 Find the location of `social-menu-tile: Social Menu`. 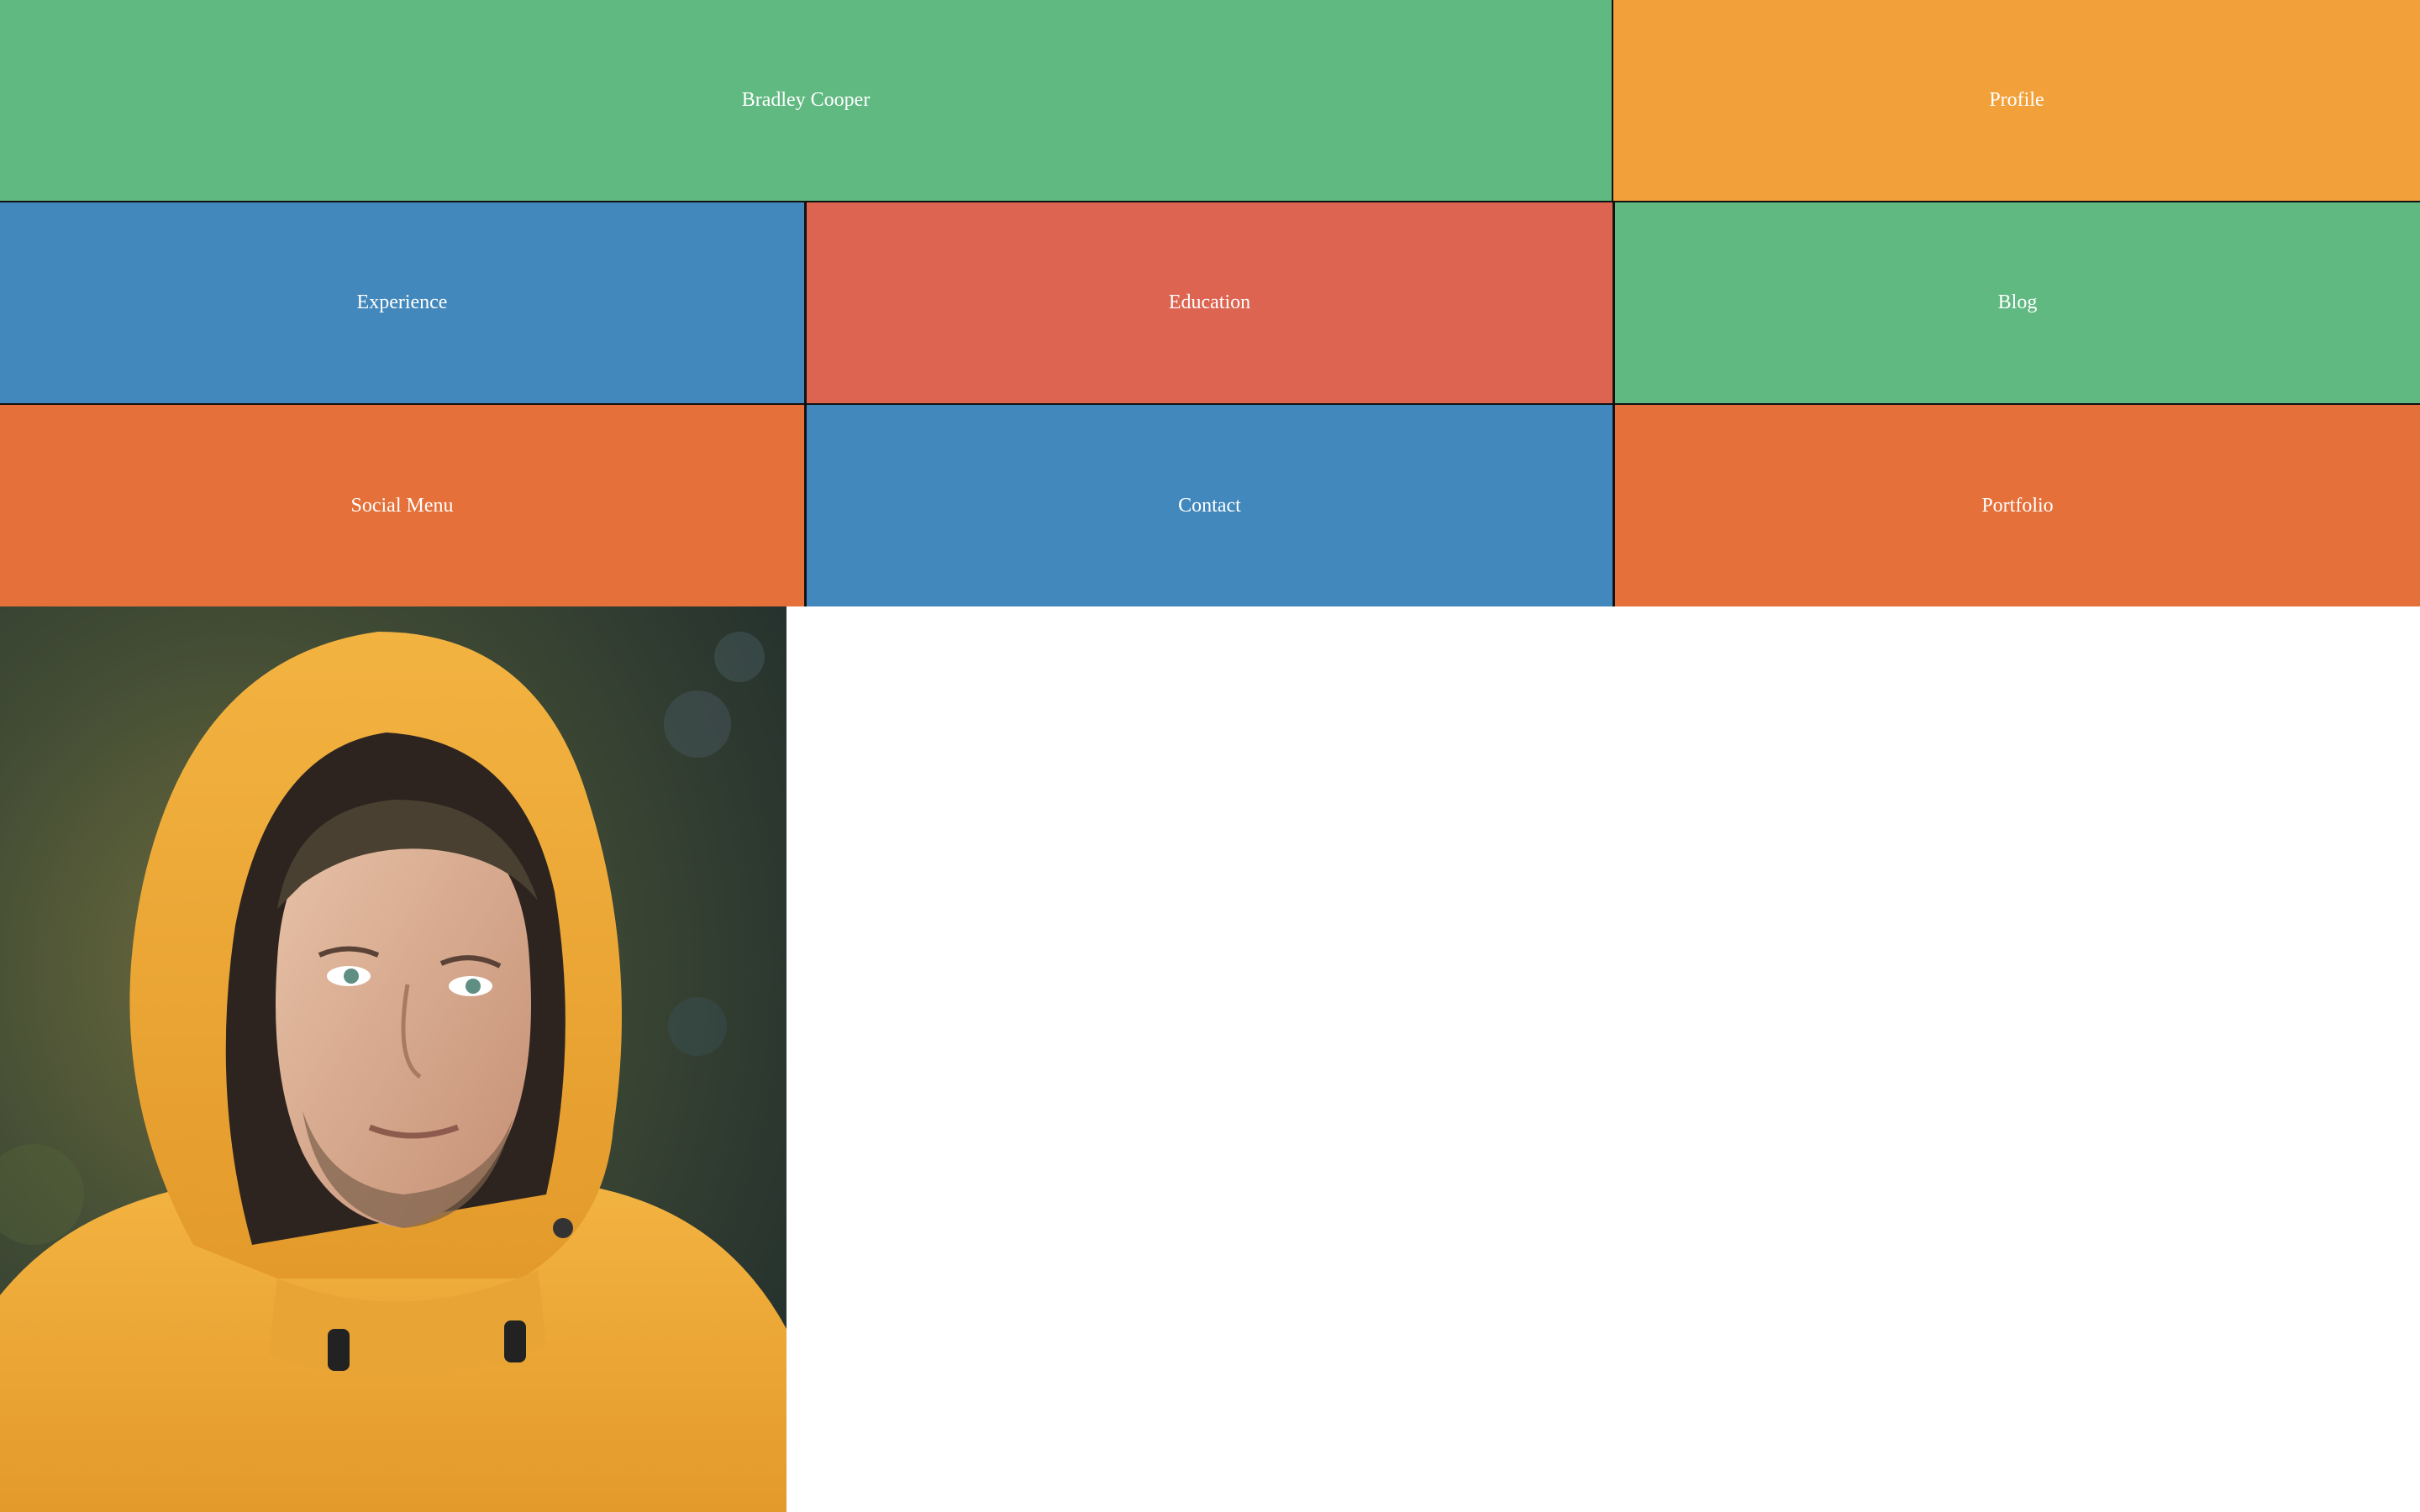

social-menu-tile: Social Menu is located at coordinates (402, 505).